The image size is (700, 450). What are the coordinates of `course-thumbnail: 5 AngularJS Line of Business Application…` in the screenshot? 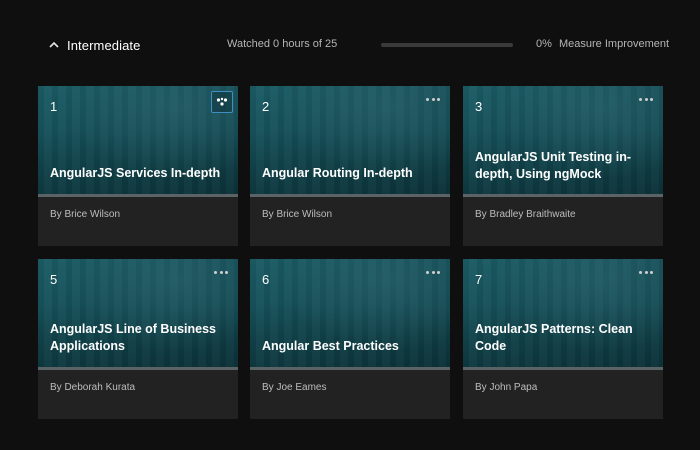 It's located at (138, 314).